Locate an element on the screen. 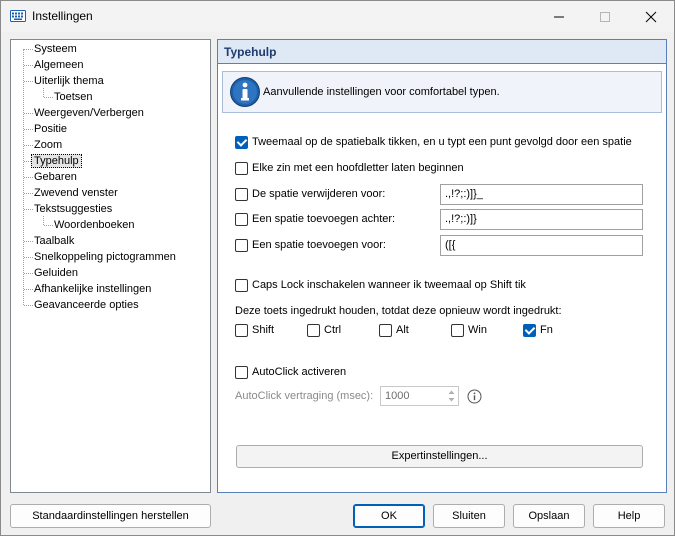  window-title: Instellingen is located at coordinates (62, 16).